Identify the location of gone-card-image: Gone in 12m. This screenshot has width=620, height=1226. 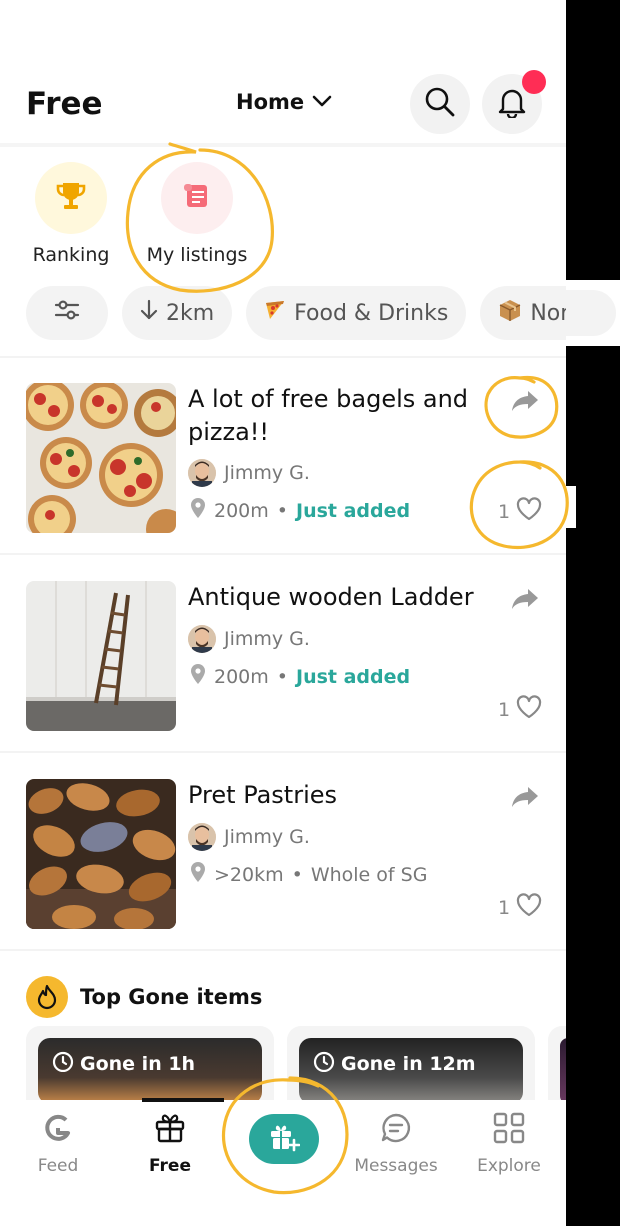
(411, 1071).